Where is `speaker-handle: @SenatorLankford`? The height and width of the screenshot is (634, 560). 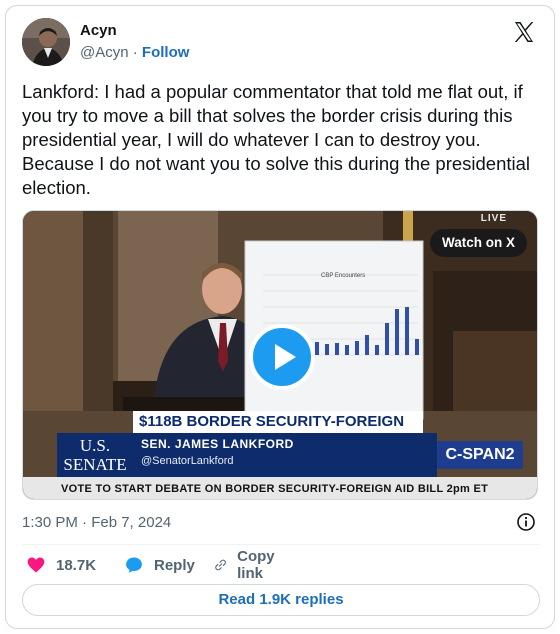
speaker-handle: @SenatorLankford is located at coordinates (187, 461).